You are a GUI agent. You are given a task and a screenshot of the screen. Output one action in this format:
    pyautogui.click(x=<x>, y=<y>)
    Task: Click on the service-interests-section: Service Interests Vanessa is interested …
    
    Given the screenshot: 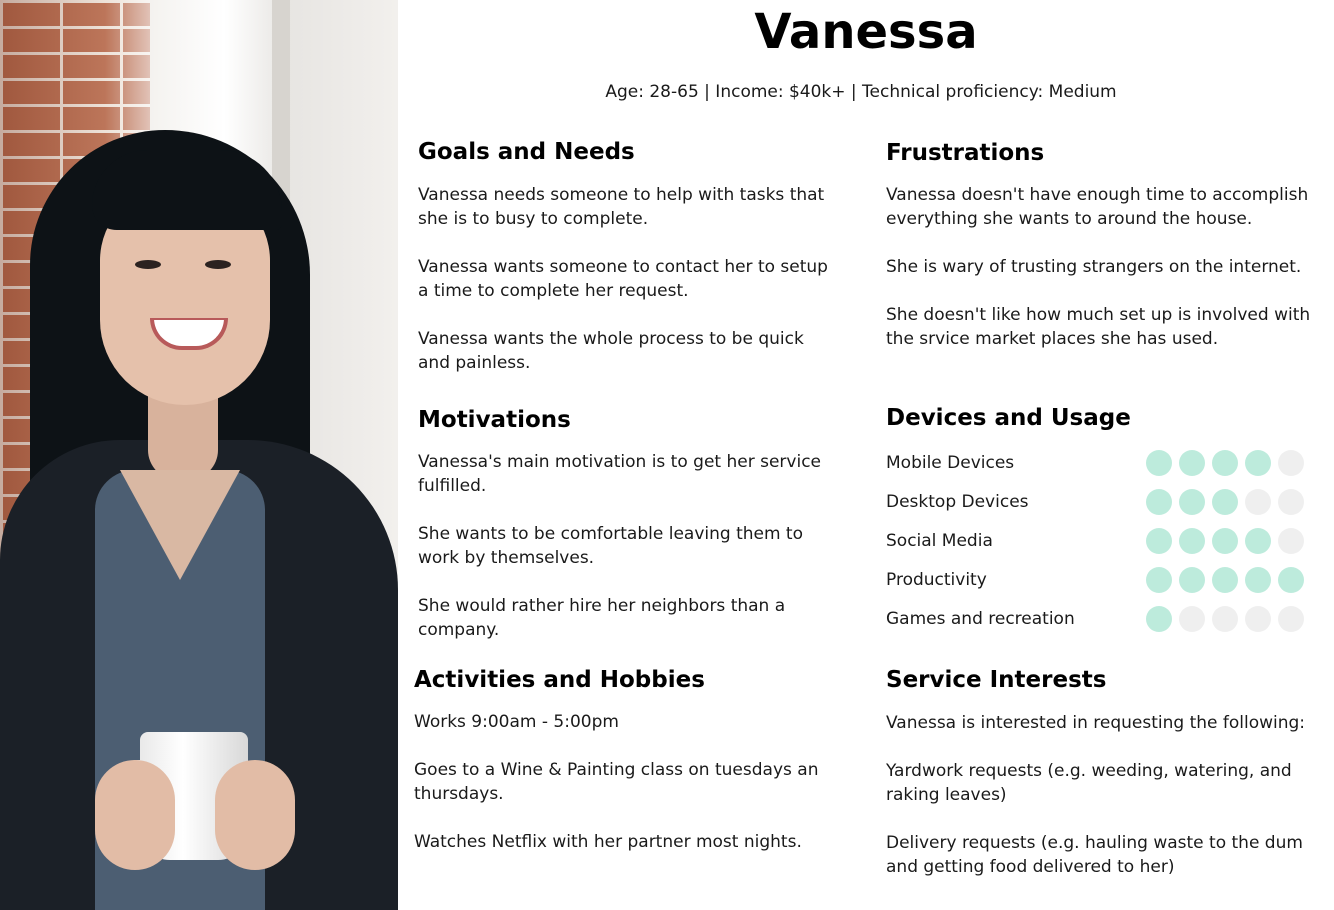 What is the action you would take?
    pyautogui.click(x=1096, y=772)
    